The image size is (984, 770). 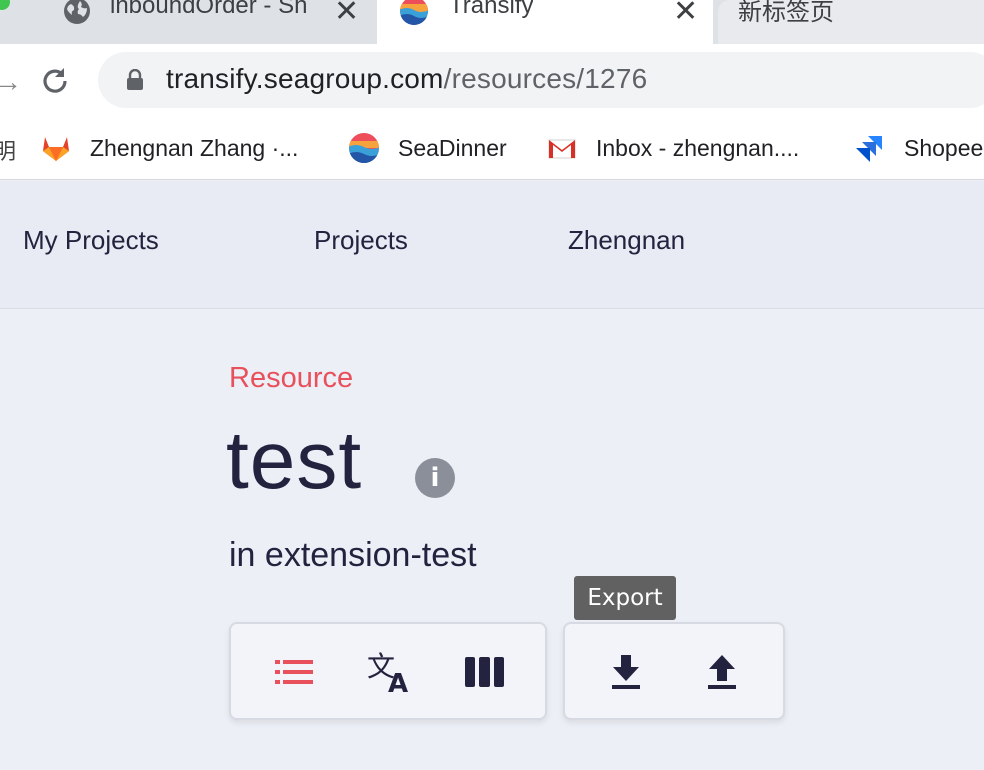 What do you see at coordinates (869, 149) in the screenshot?
I see `jira-icon` at bounding box center [869, 149].